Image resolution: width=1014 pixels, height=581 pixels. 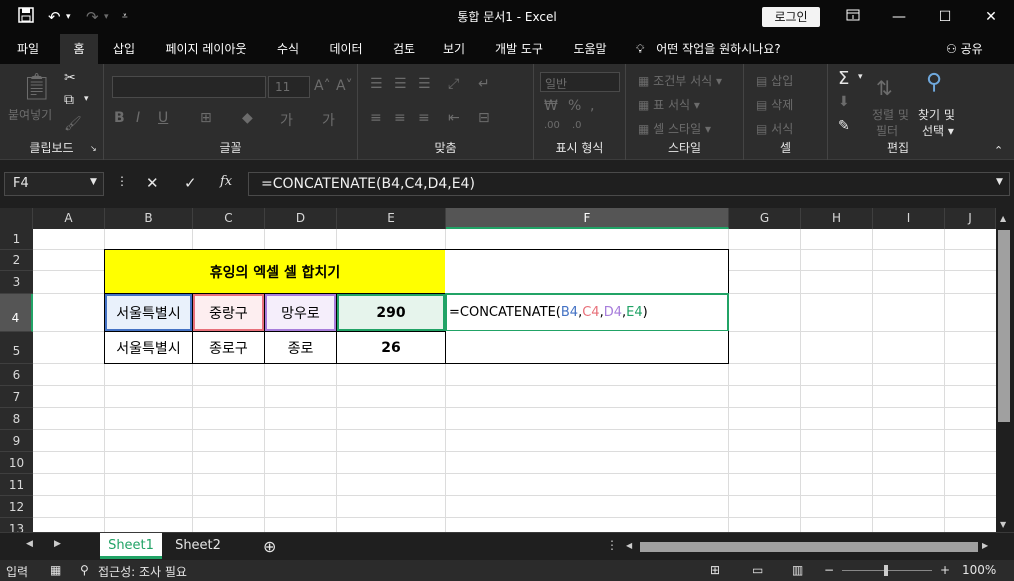 What do you see at coordinates (131, 546) in the screenshot?
I see `sheet-tab-sheet1: Sheet1` at bounding box center [131, 546].